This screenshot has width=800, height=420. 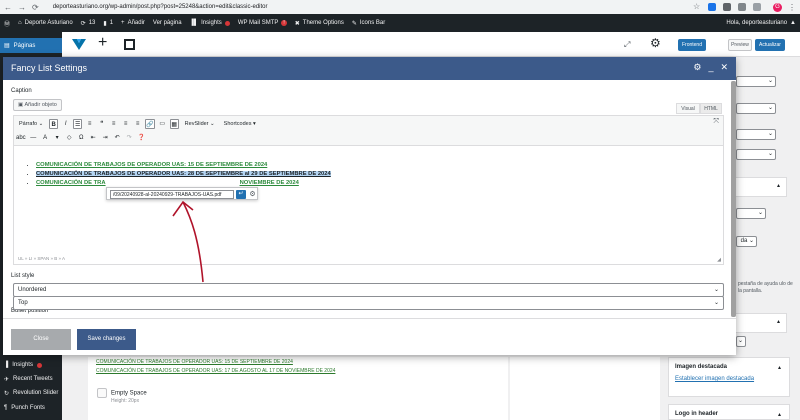 I want to click on star-icon: ☆, so click(x=697, y=7).